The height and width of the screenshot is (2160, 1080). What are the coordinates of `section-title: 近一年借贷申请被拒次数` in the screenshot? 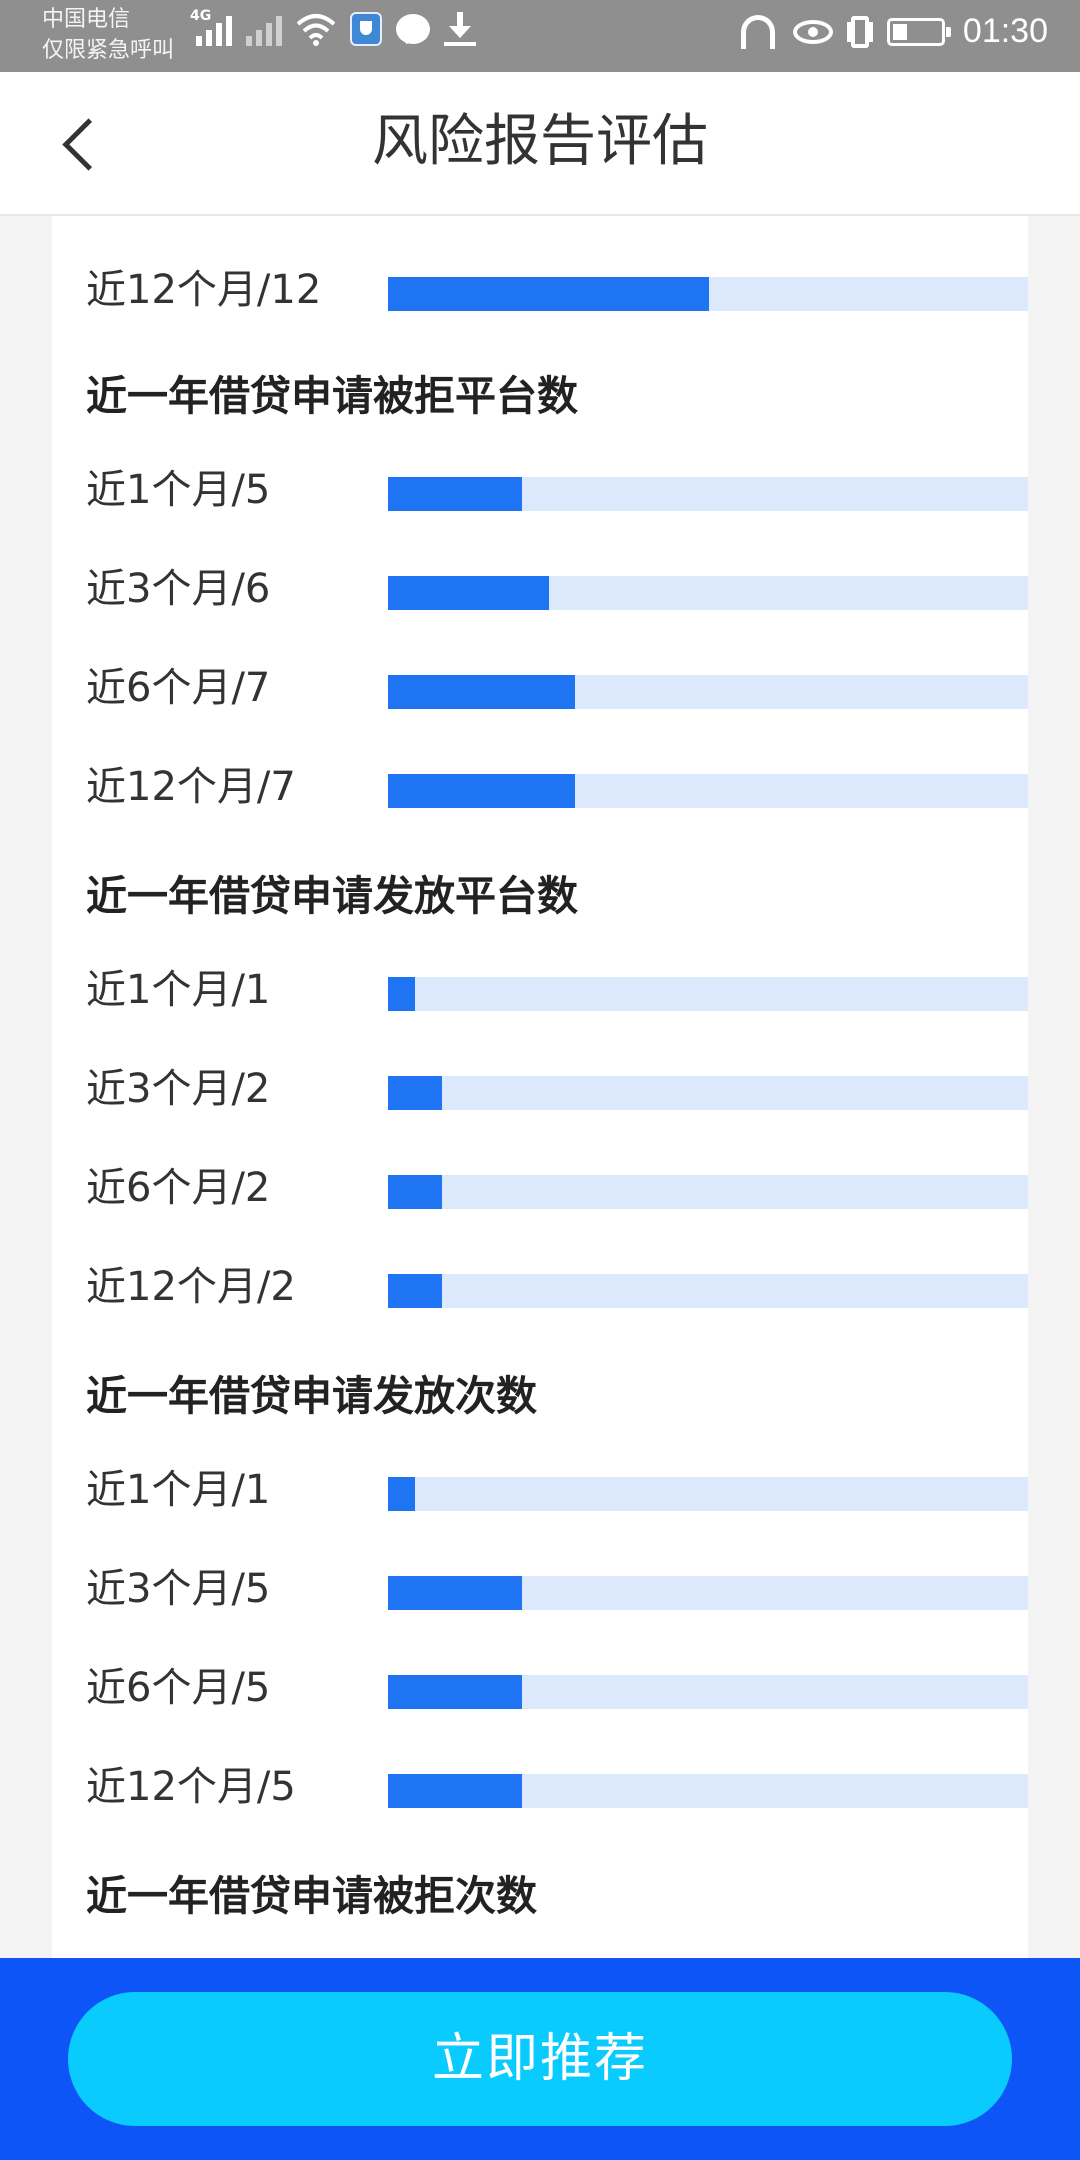 It's located at (311, 1896).